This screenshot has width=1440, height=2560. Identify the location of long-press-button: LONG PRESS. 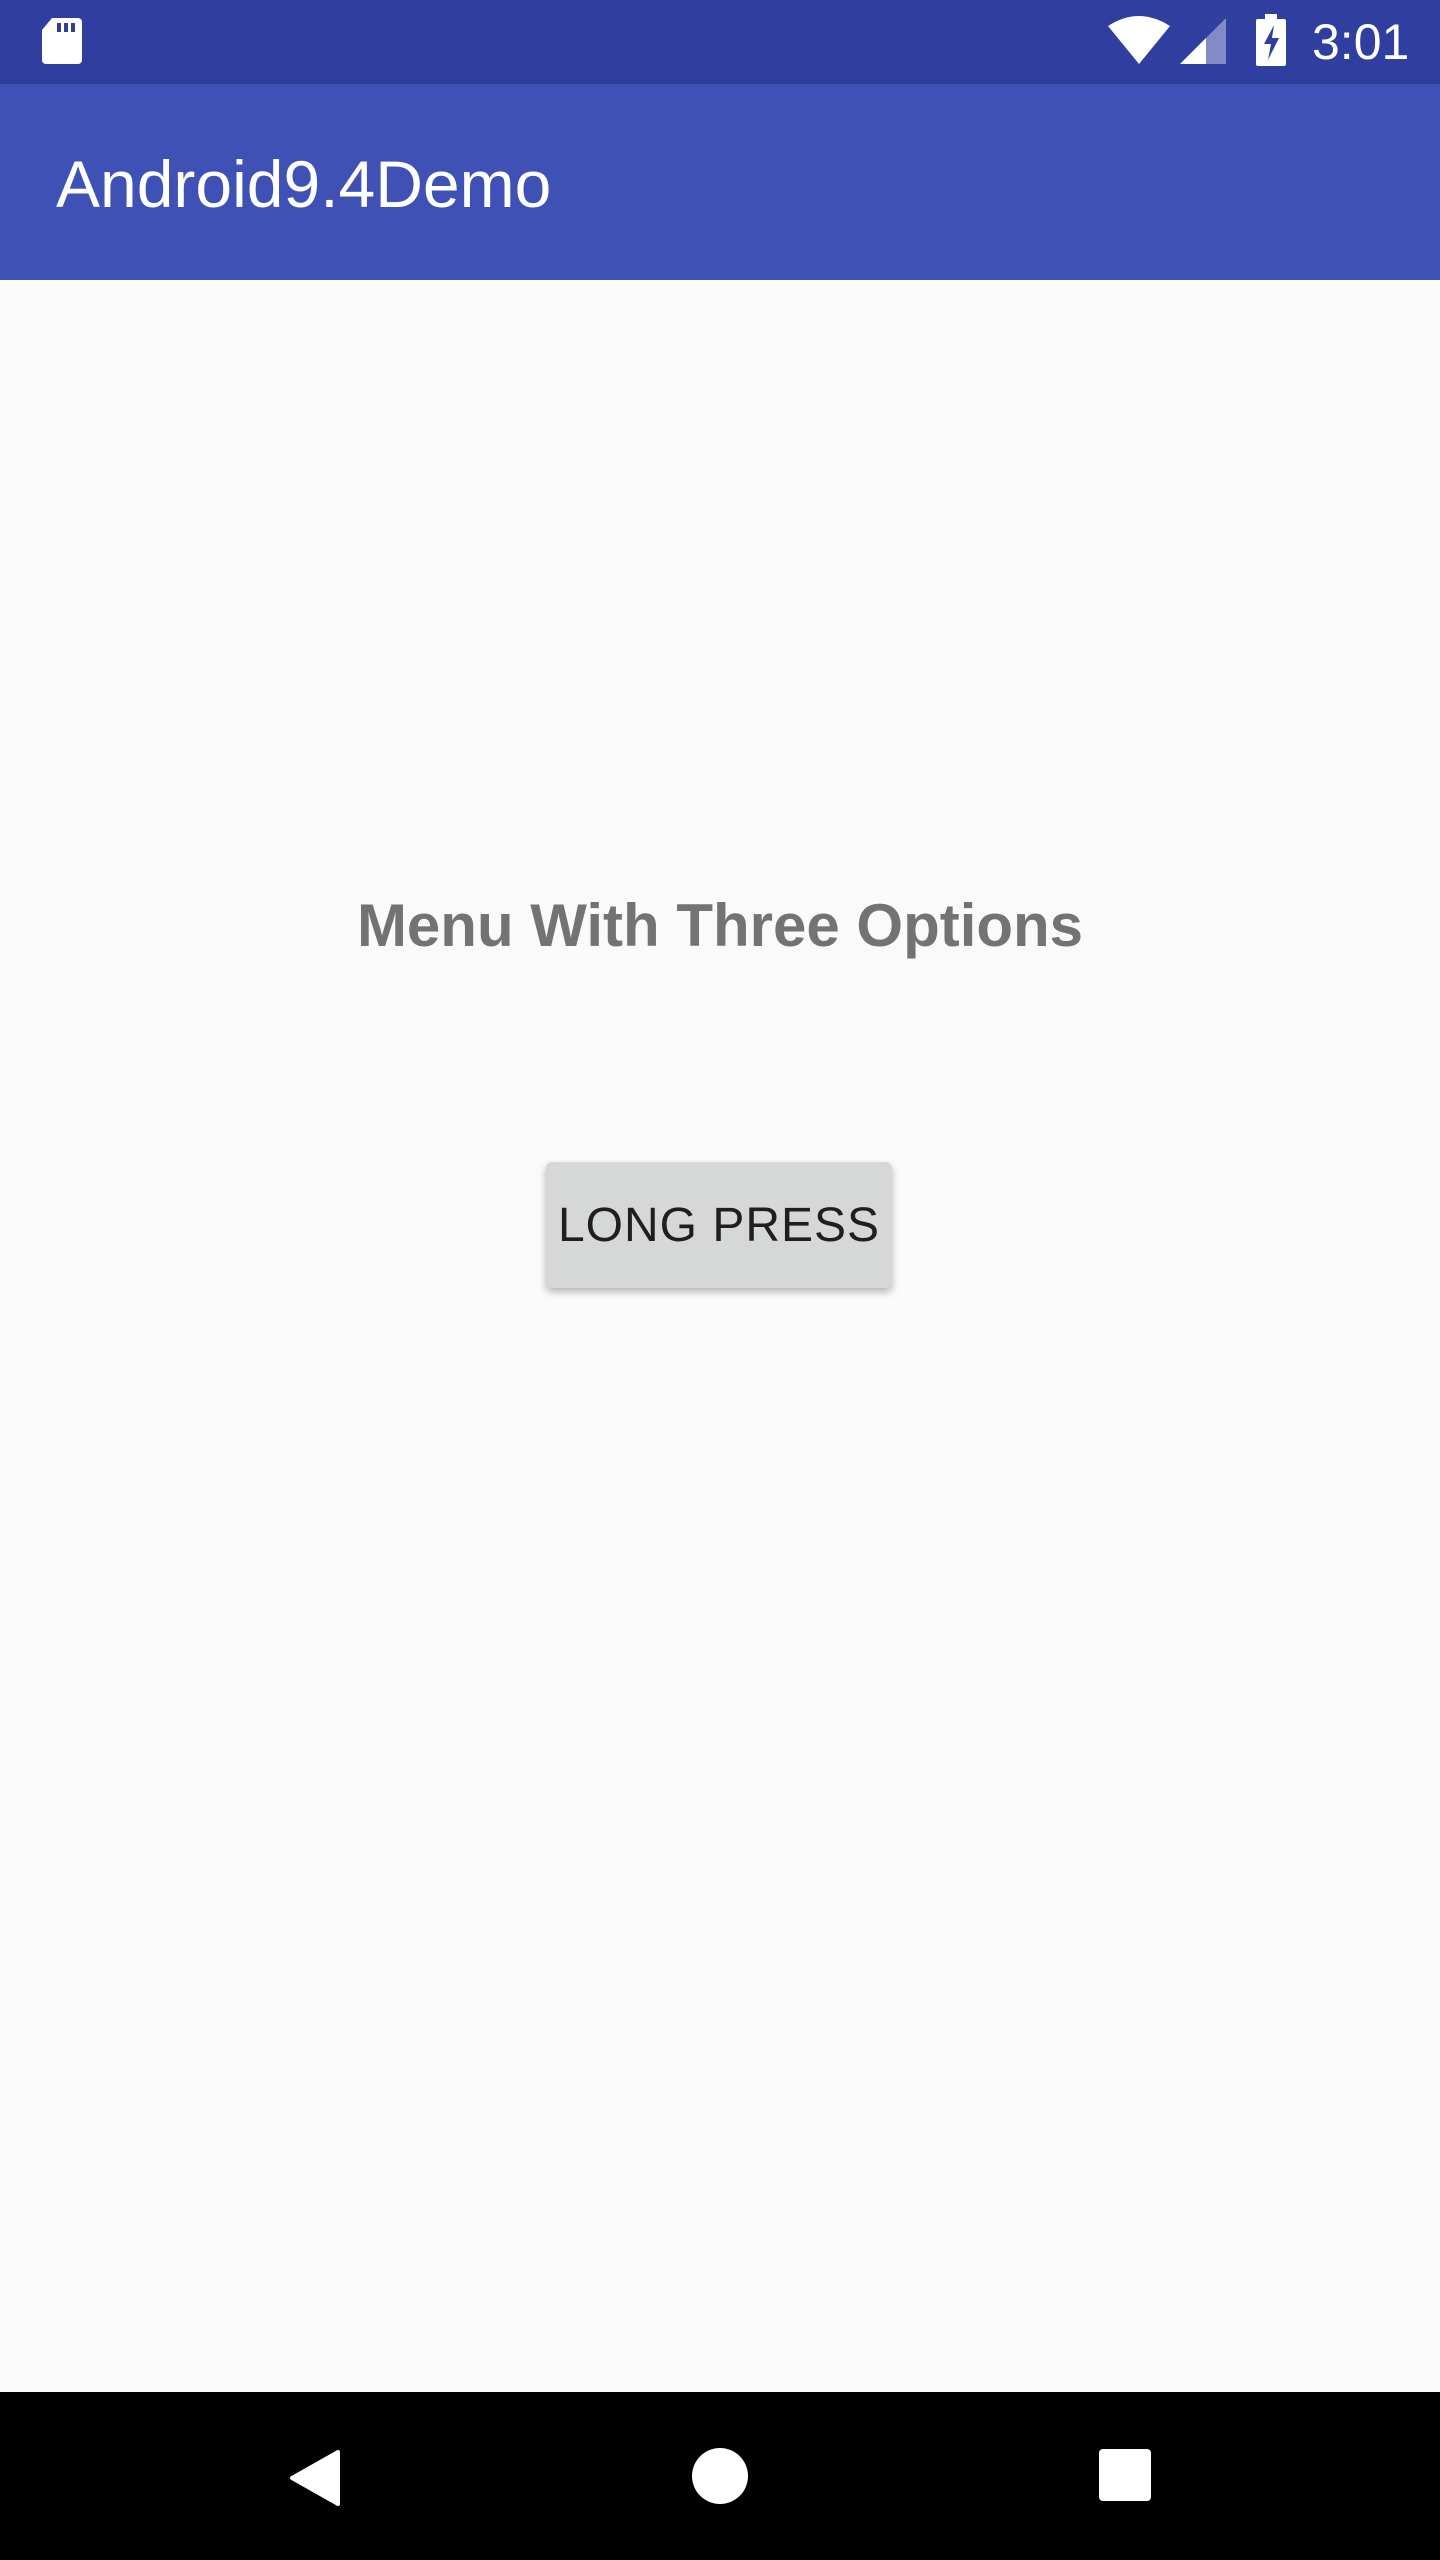
(719, 1225).